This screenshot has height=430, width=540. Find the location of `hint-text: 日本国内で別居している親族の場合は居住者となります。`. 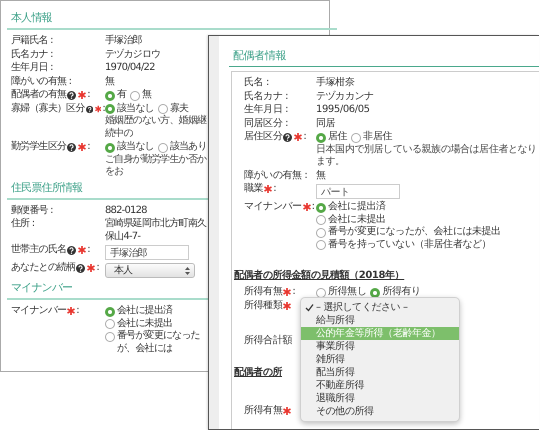

hint-text: 日本国内で別居している親族の場合は居住者となります。 is located at coordinates (427, 156).